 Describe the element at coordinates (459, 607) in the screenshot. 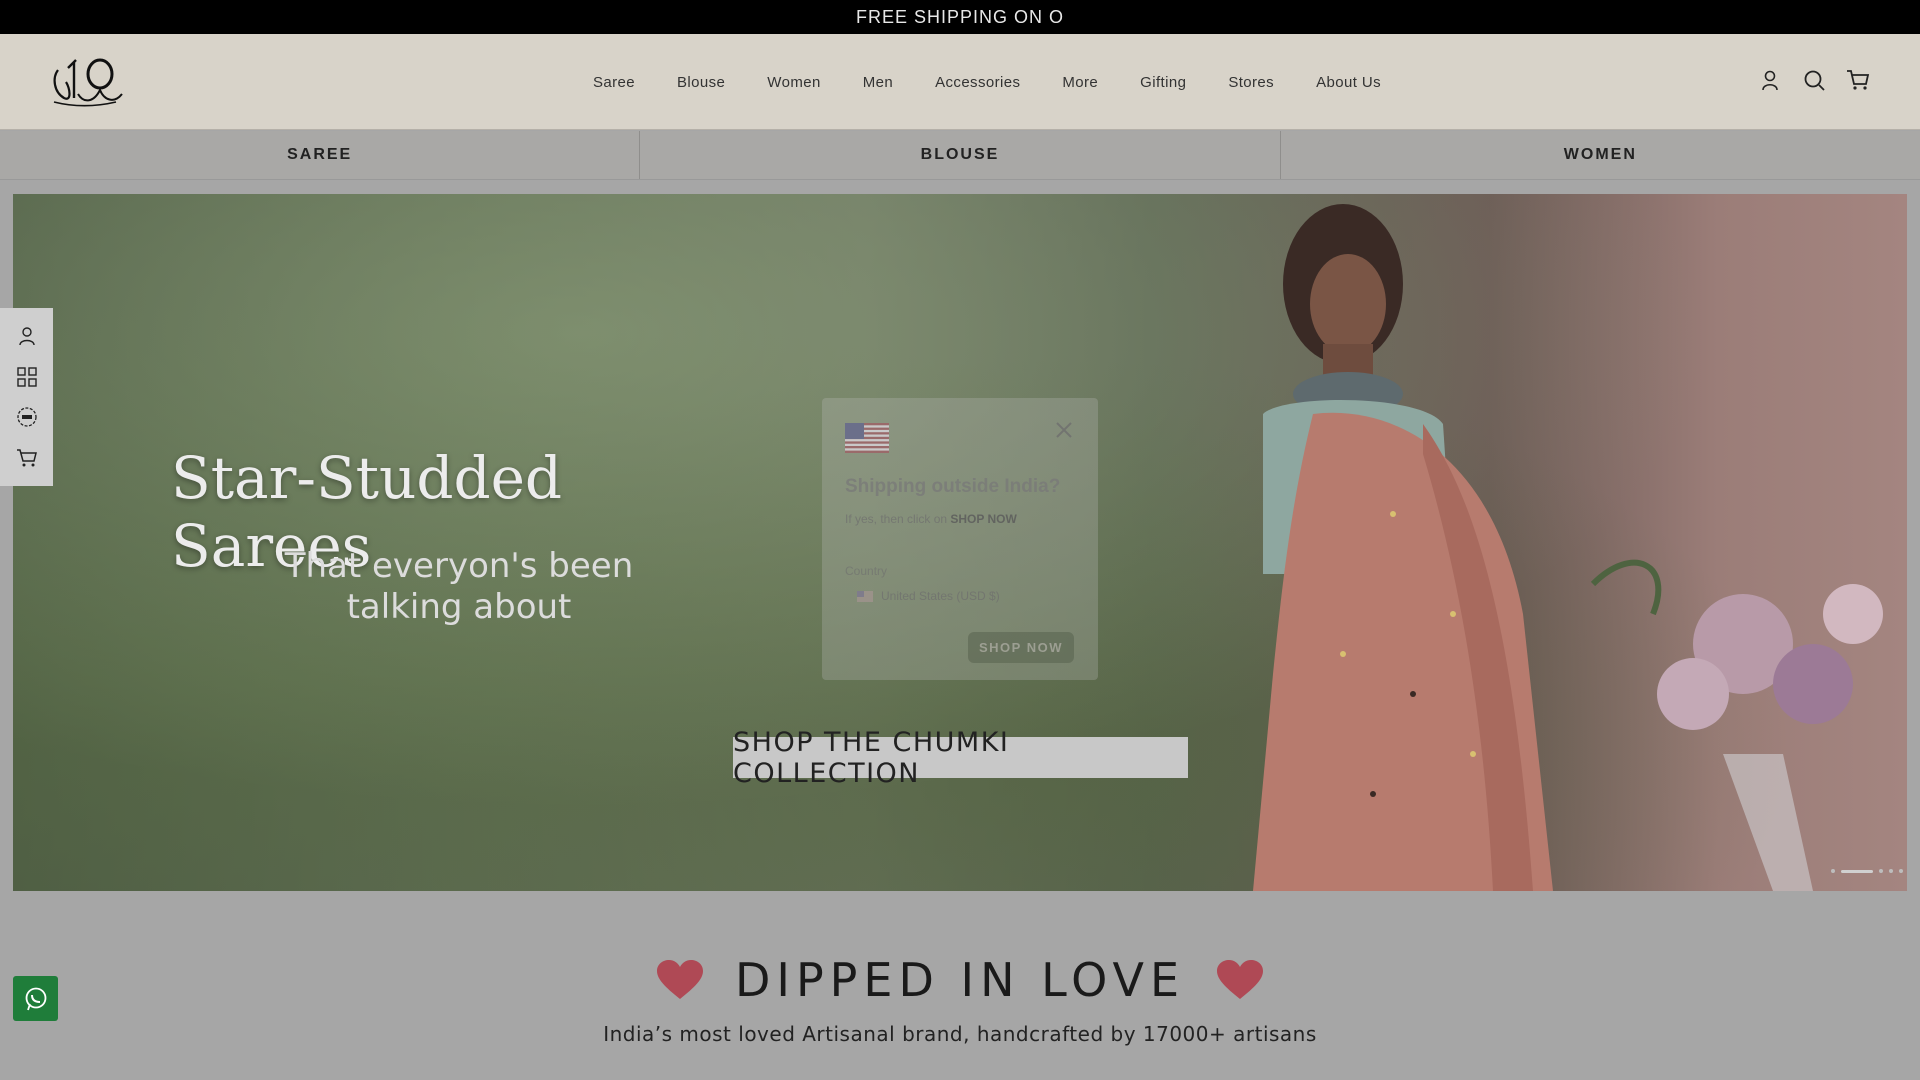

I see `hero-subtitle-line-2: talking about` at that location.